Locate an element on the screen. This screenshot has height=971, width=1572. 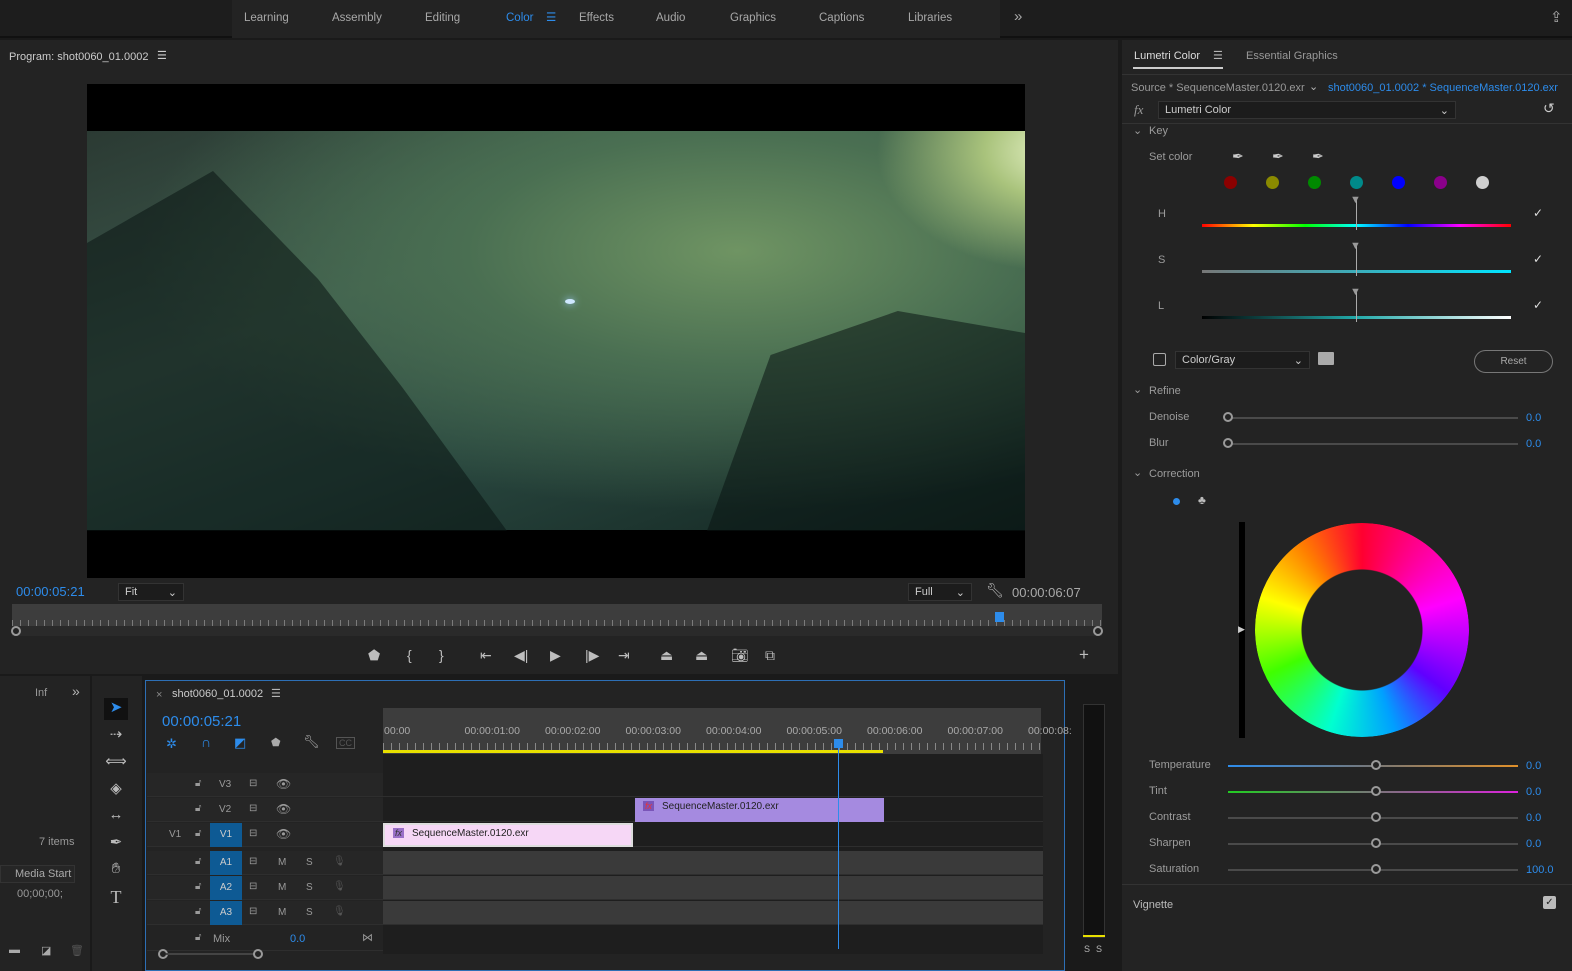
workspace-learning: Learning is located at coordinates (266, 18).